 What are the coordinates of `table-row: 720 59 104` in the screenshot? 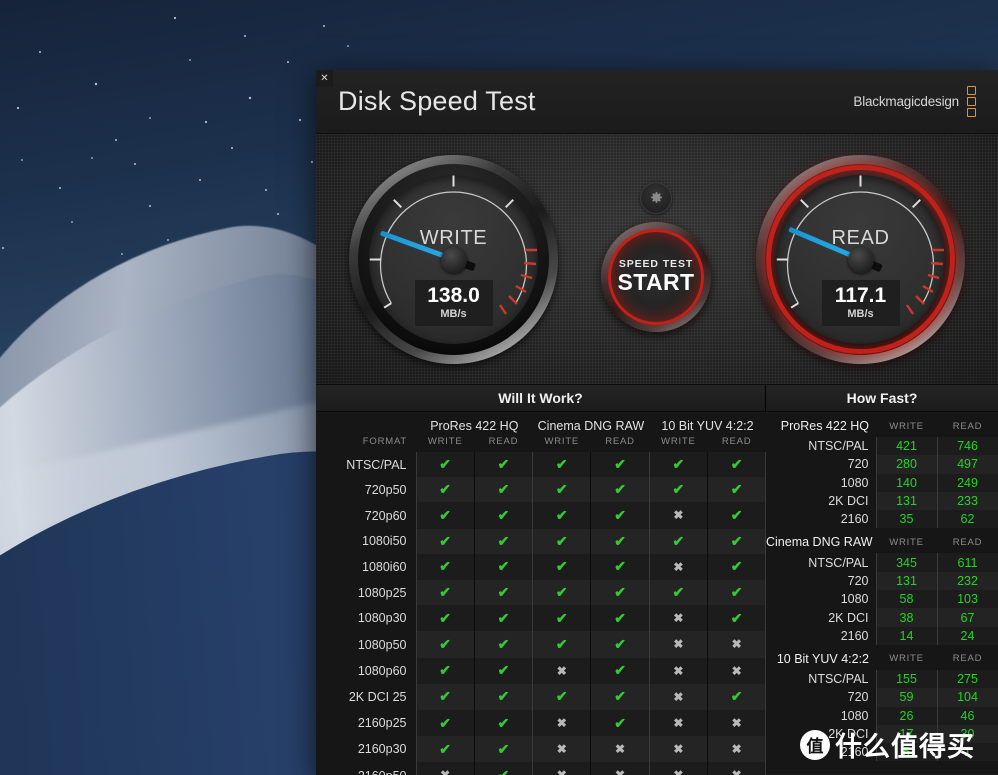 It's located at (882, 697).